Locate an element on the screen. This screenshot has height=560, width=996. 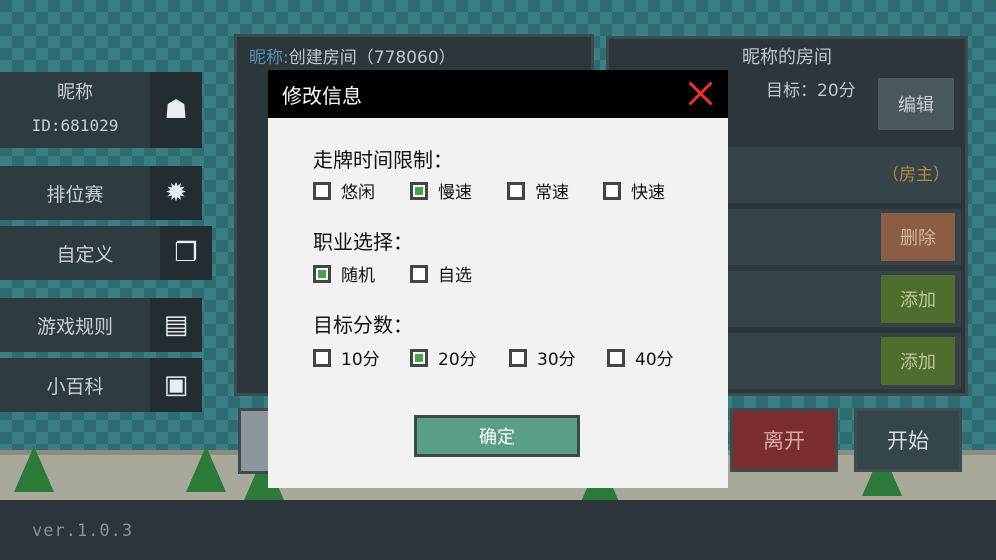
goal-label: 目标：20分 is located at coordinates (811, 91).